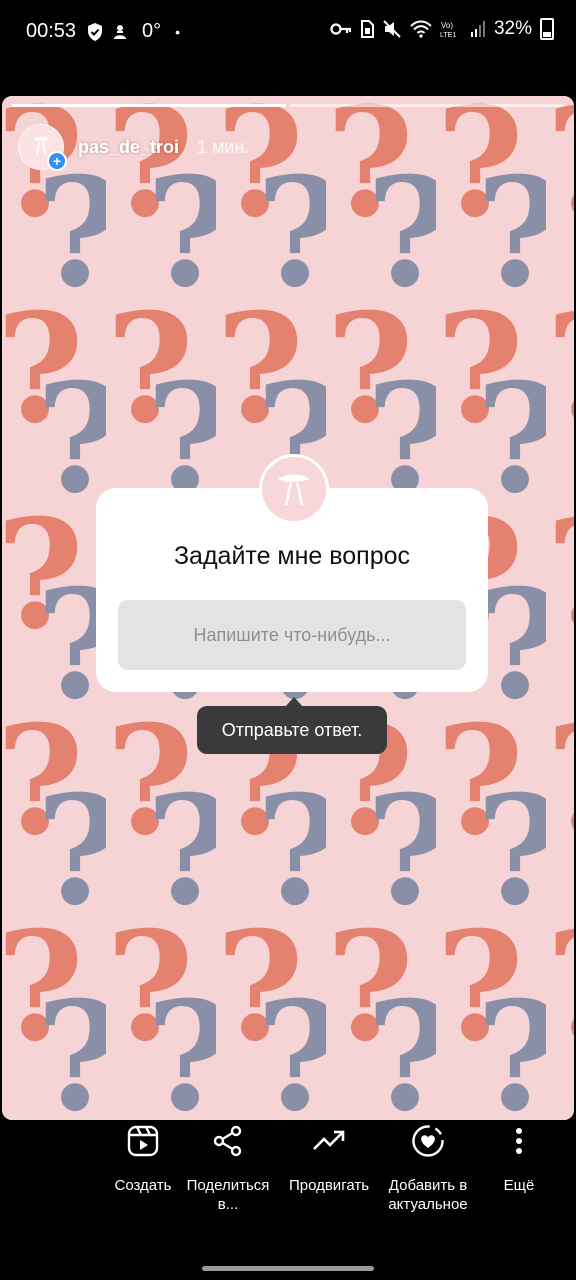 This screenshot has width=576, height=1280. Describe the element at coordinates (143, 1141) in the screenshot. I see `reels-create-icon` at that location.